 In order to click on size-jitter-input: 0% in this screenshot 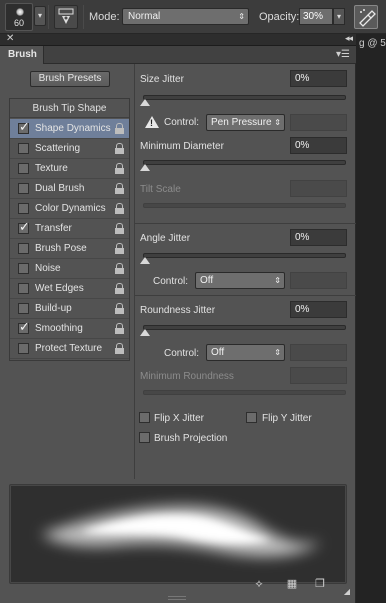, I will do `click(318, 78)`.